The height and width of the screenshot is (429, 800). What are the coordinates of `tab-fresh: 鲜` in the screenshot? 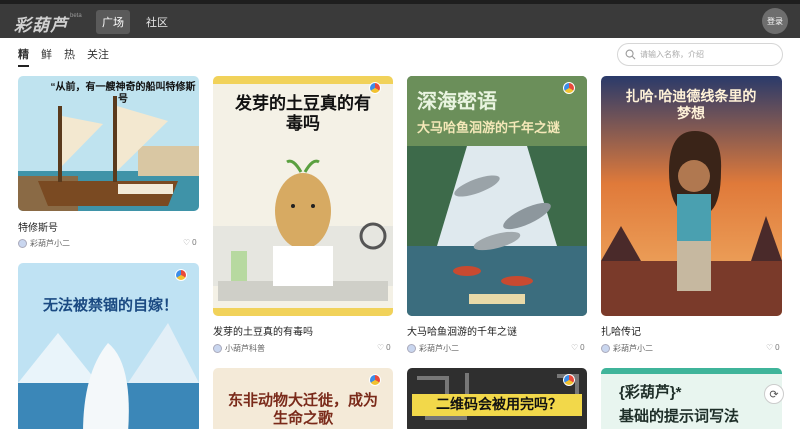 It's located at (46, 56).